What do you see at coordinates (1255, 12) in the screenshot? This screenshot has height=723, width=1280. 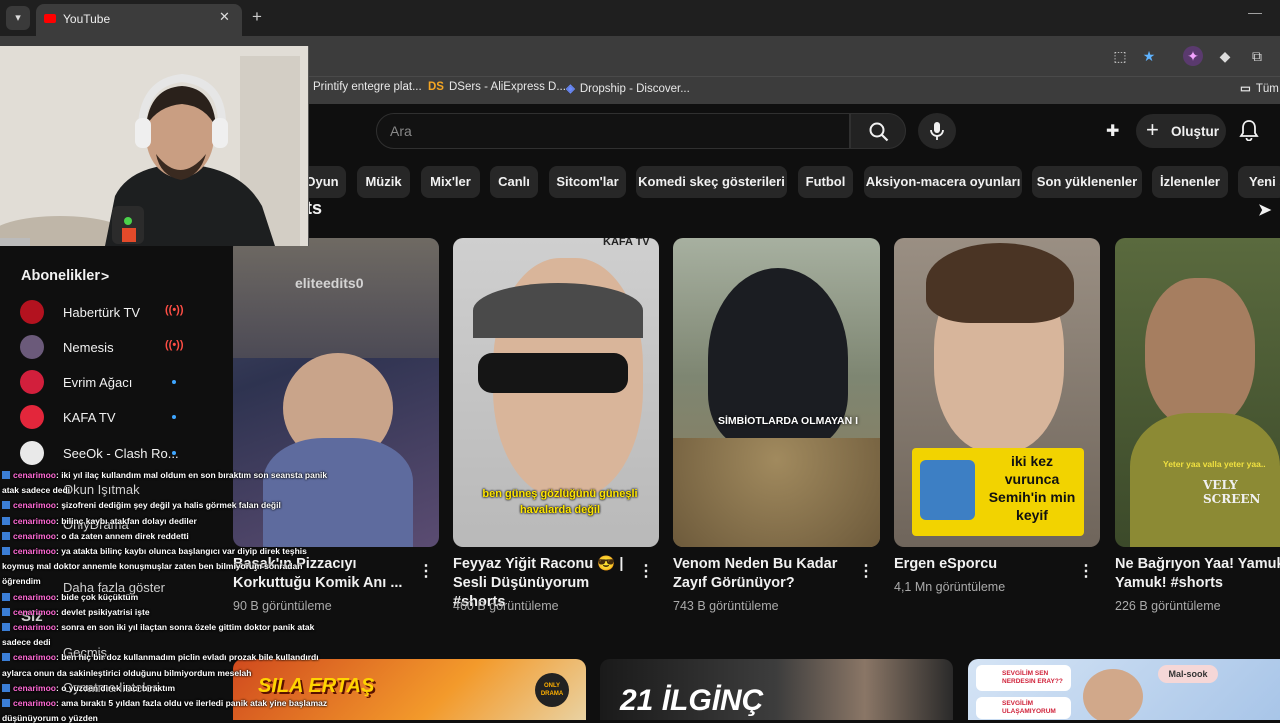 I see `window-minimize-button: —` at bounding box center [1255, 12].